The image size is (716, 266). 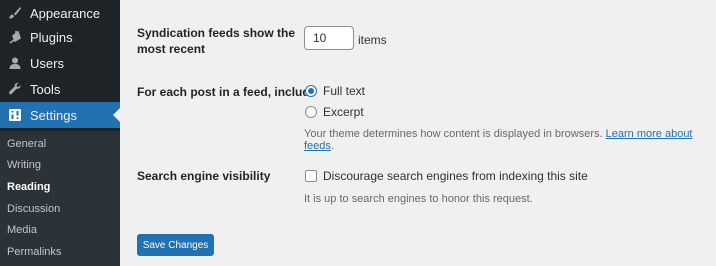 I want to click on menu-label-appearance: Appearance, so click(x=65, y=13).